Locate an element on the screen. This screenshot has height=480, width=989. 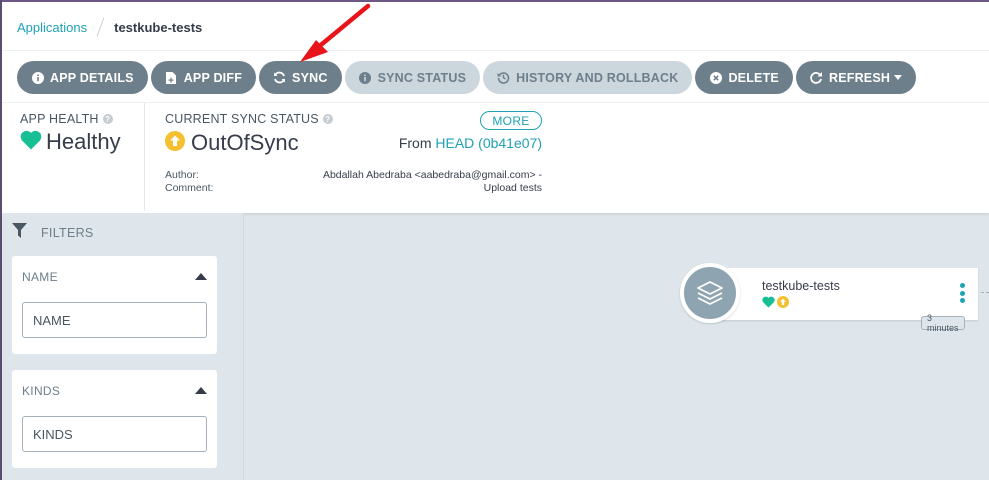
breadcrumb-separator is located at coordinates (100, 27).